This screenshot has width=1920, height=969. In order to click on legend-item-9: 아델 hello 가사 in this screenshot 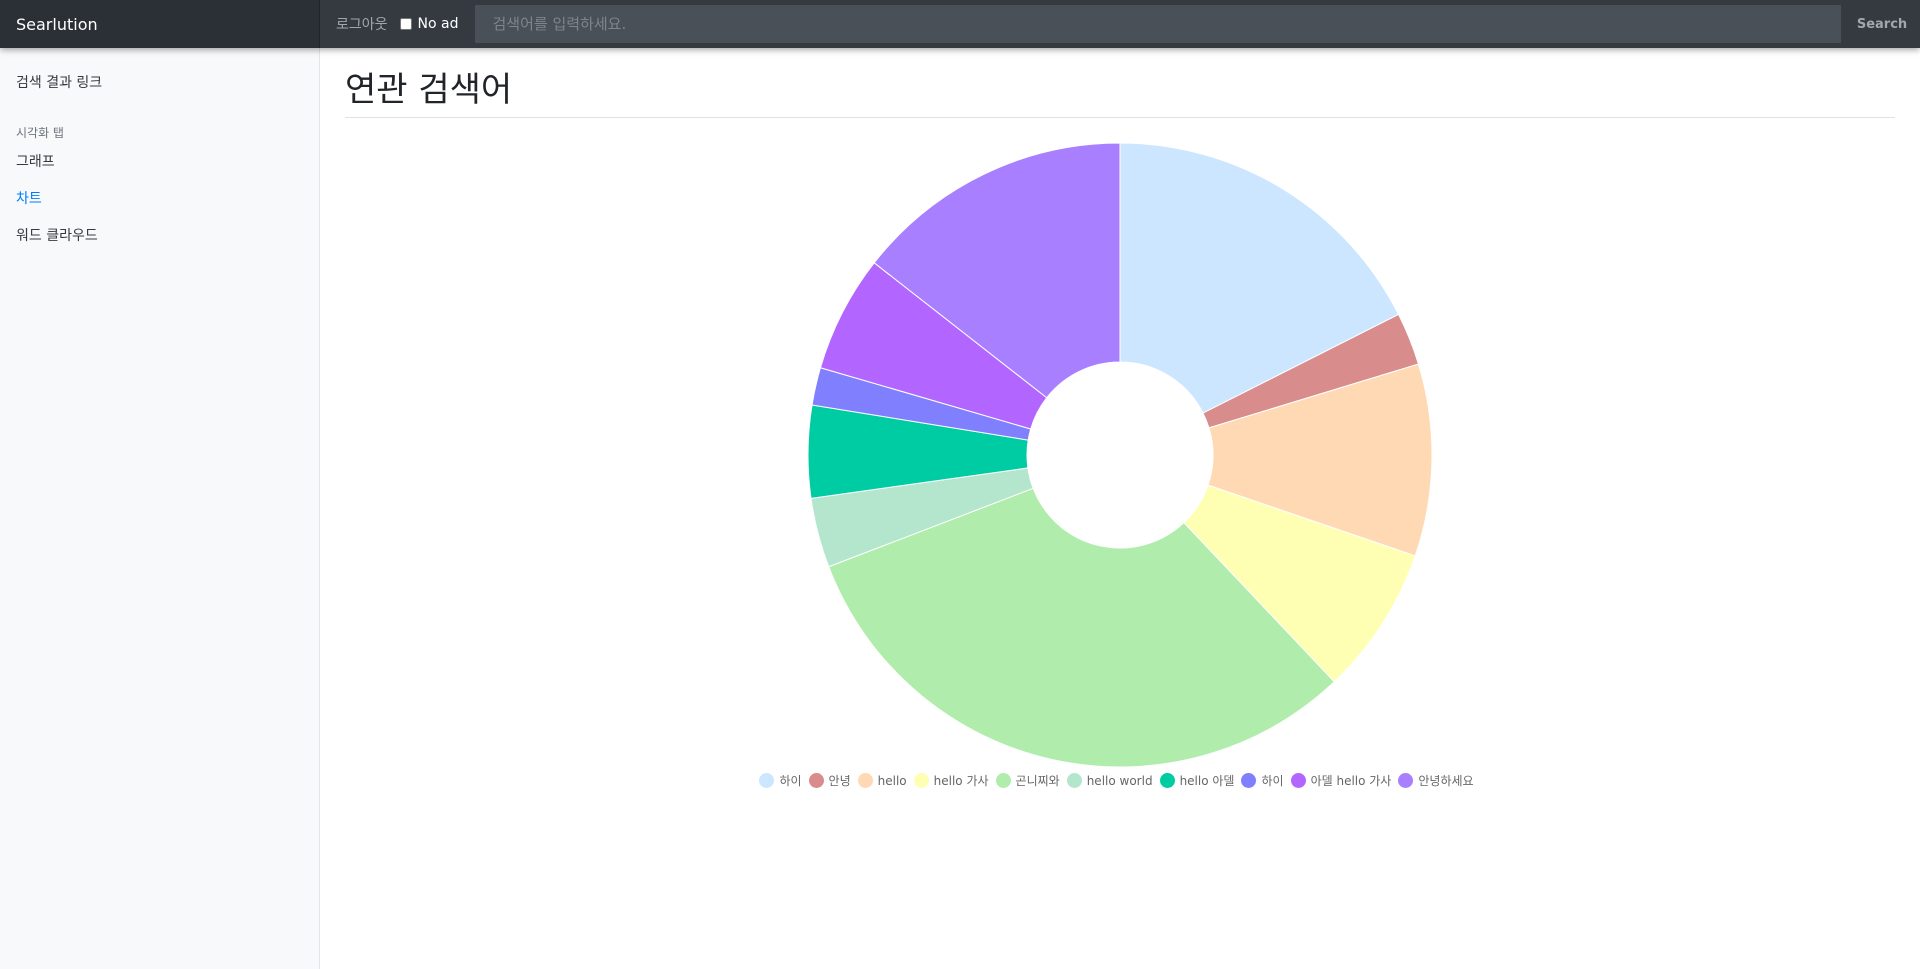, I will do `click(1341, 780)`.